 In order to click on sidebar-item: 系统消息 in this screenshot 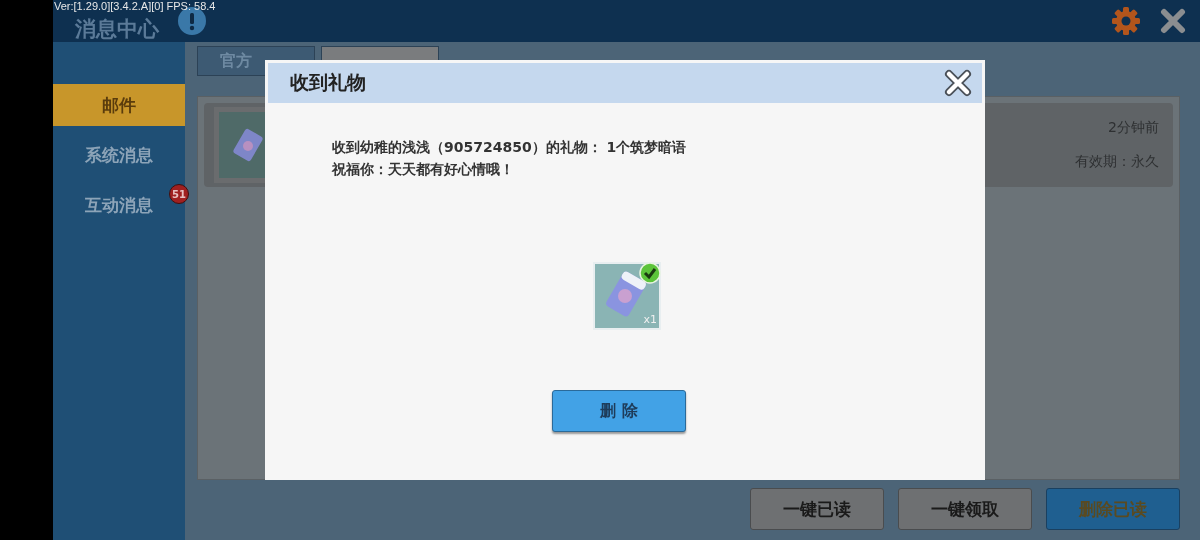, I will do `click(119, 155)`.